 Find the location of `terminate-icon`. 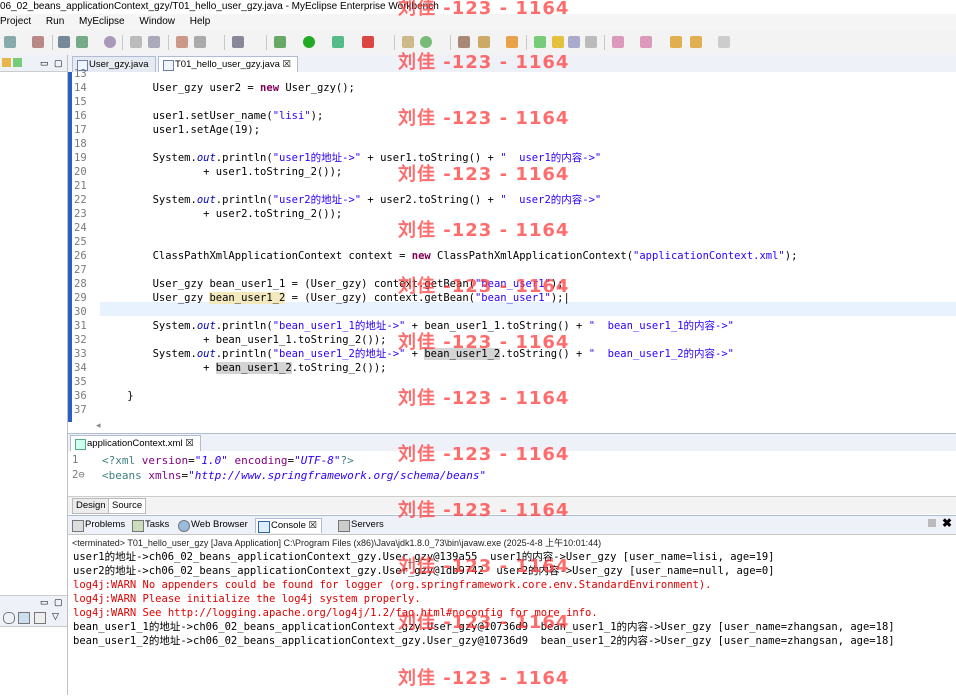

terminate-icon is located at coordinates (932, 523).